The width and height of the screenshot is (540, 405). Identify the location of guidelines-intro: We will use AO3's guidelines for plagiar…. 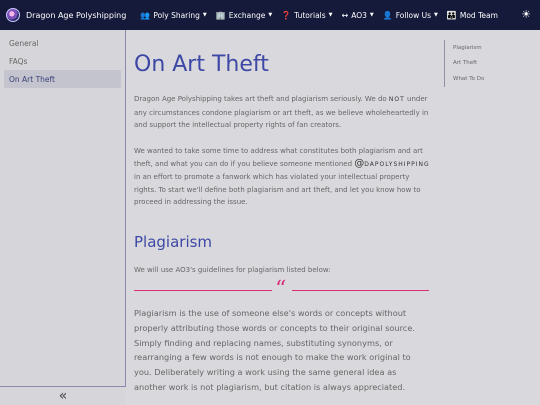
(232, 270).